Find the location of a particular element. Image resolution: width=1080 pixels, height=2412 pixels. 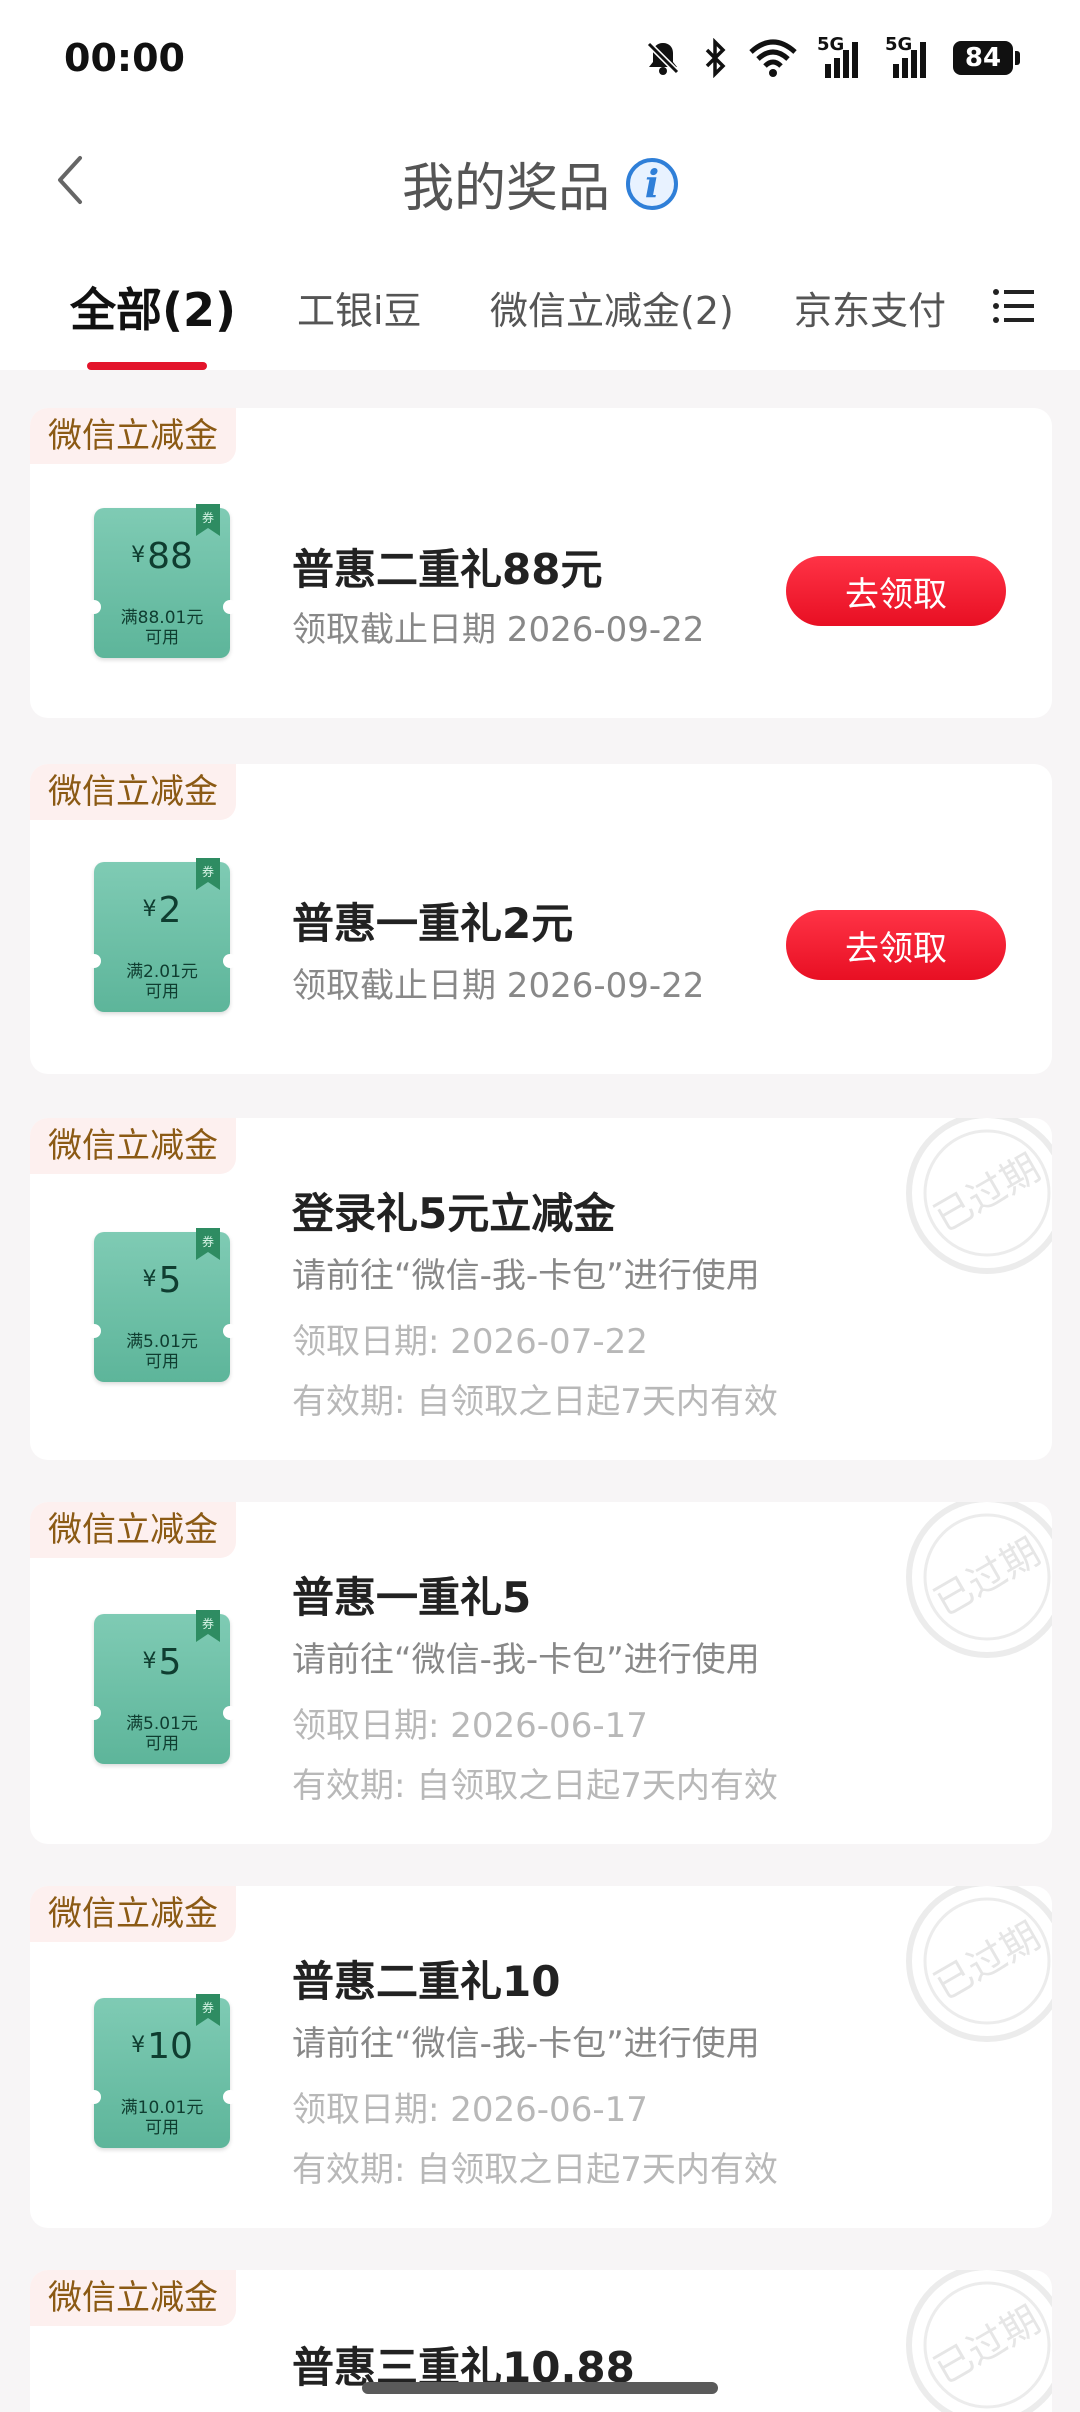

prize-title: 普惠一重礼2元 is located at coordinates (433, 923).